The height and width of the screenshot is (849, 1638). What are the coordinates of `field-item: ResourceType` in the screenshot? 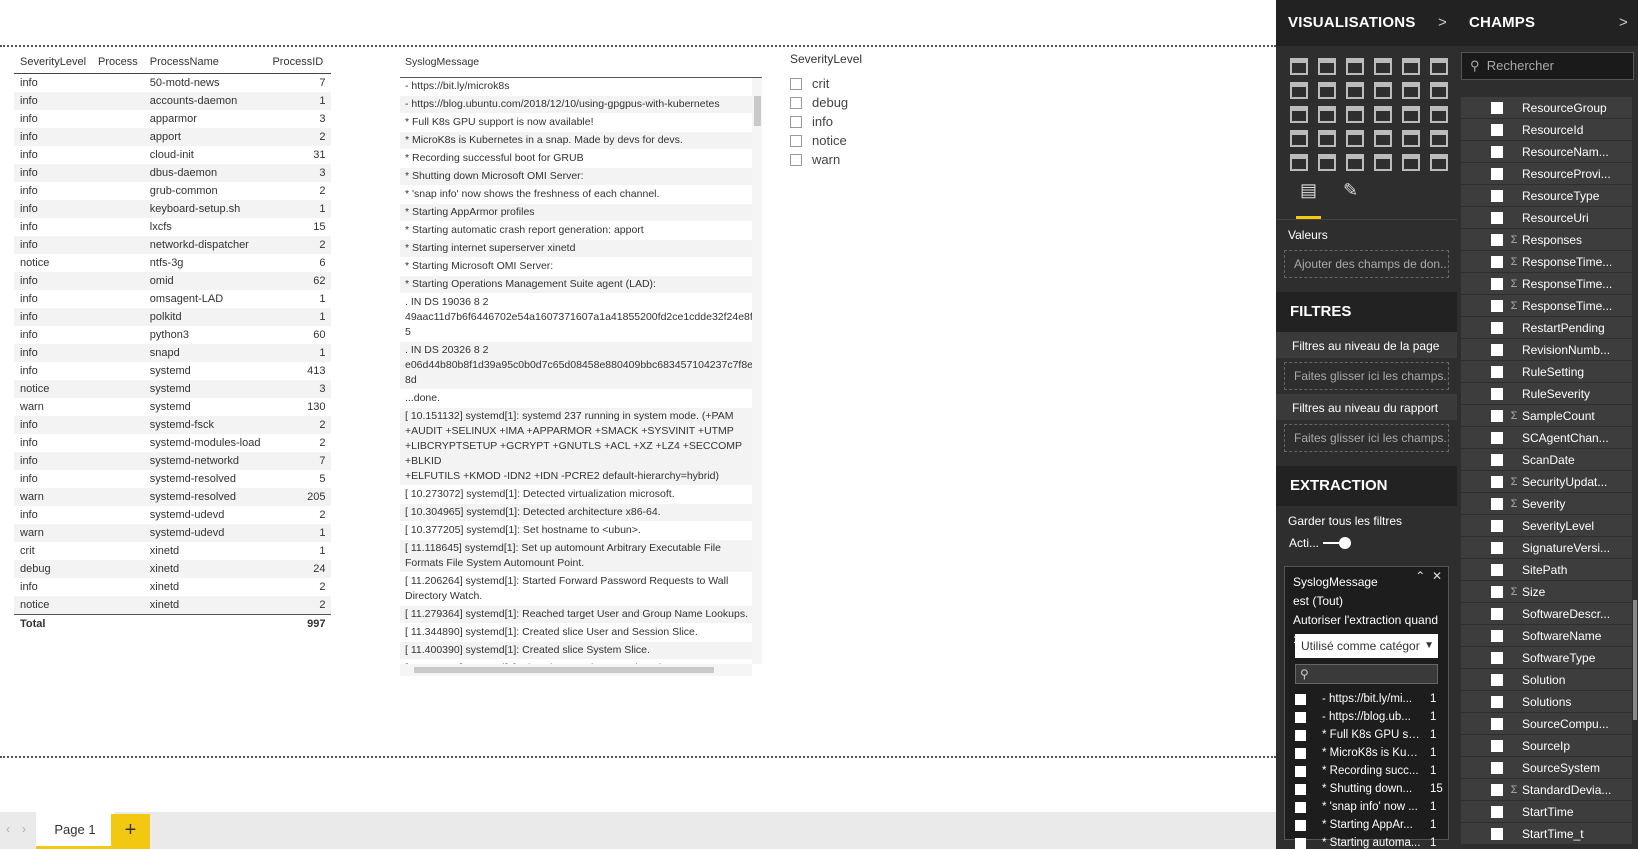 It's located at (1546, 195).